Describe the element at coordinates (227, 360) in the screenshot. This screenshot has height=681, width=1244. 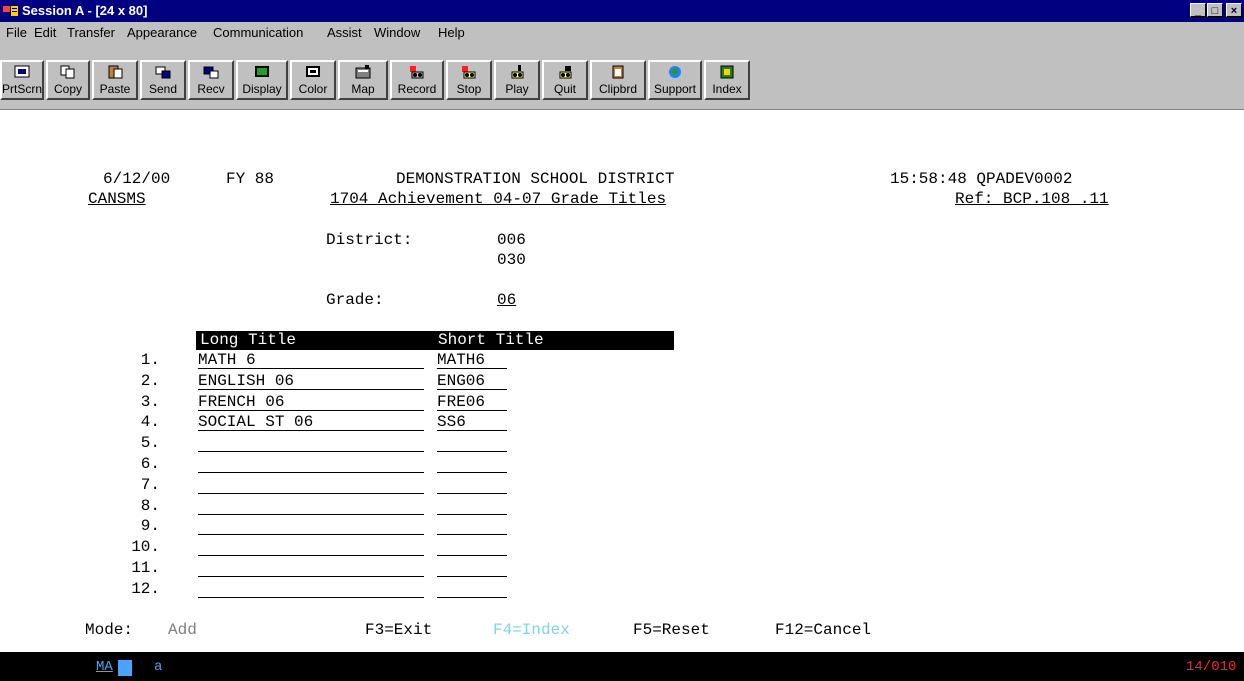
I see `long-title-field: MATH 6` at that location.